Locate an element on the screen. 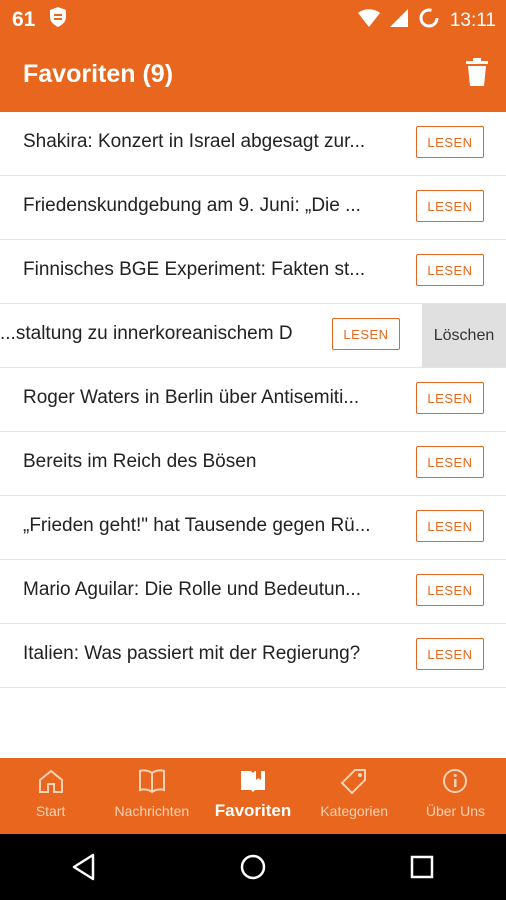 The width and height of the screenshot is (506, 900). nav-ueber-uns: Über Uns is located at coordinates (455, 796).